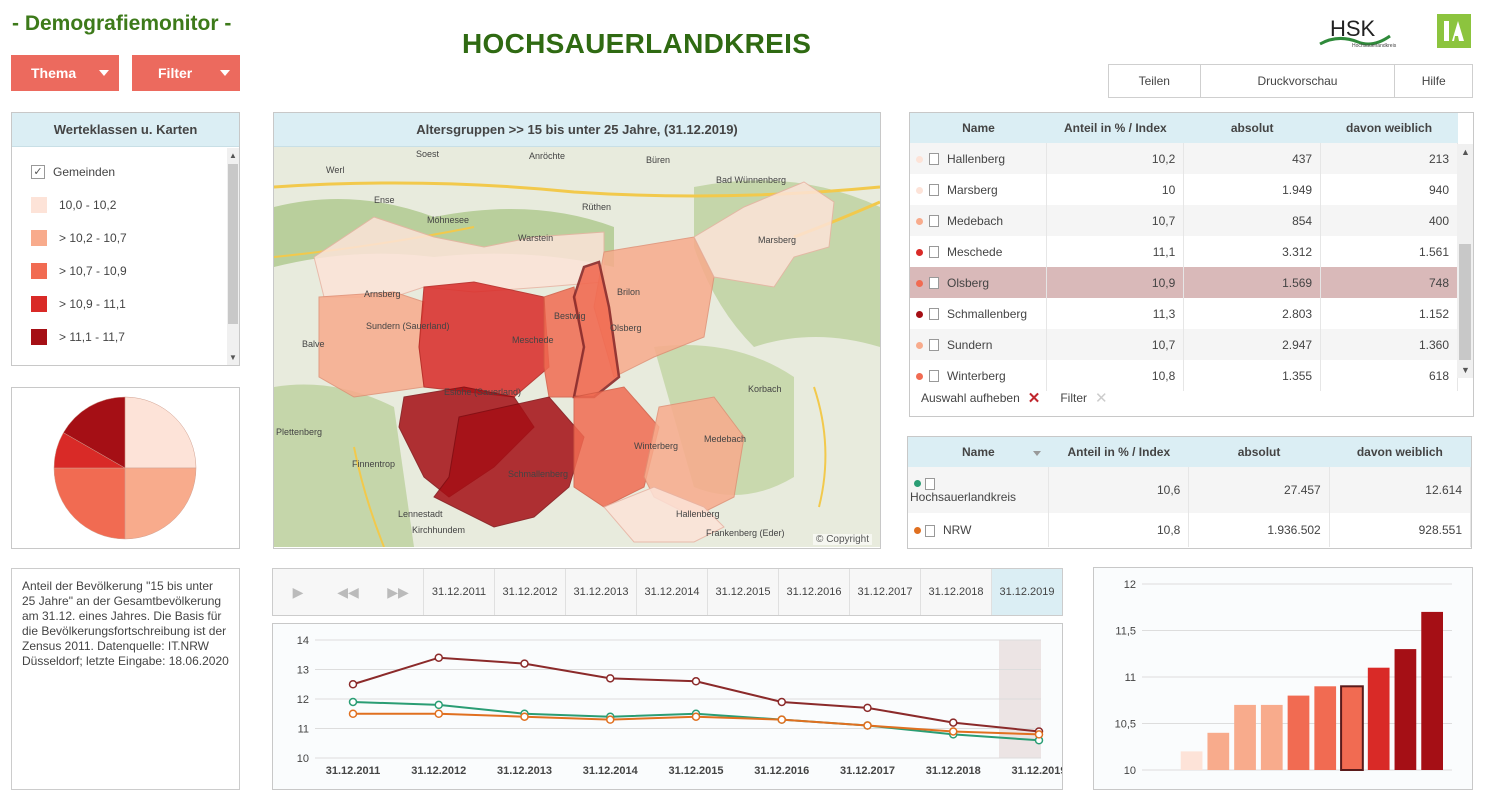  Describe the element at coordinates (1389, 375) in the screenshot. I see `cell-weib: 618` at that location.